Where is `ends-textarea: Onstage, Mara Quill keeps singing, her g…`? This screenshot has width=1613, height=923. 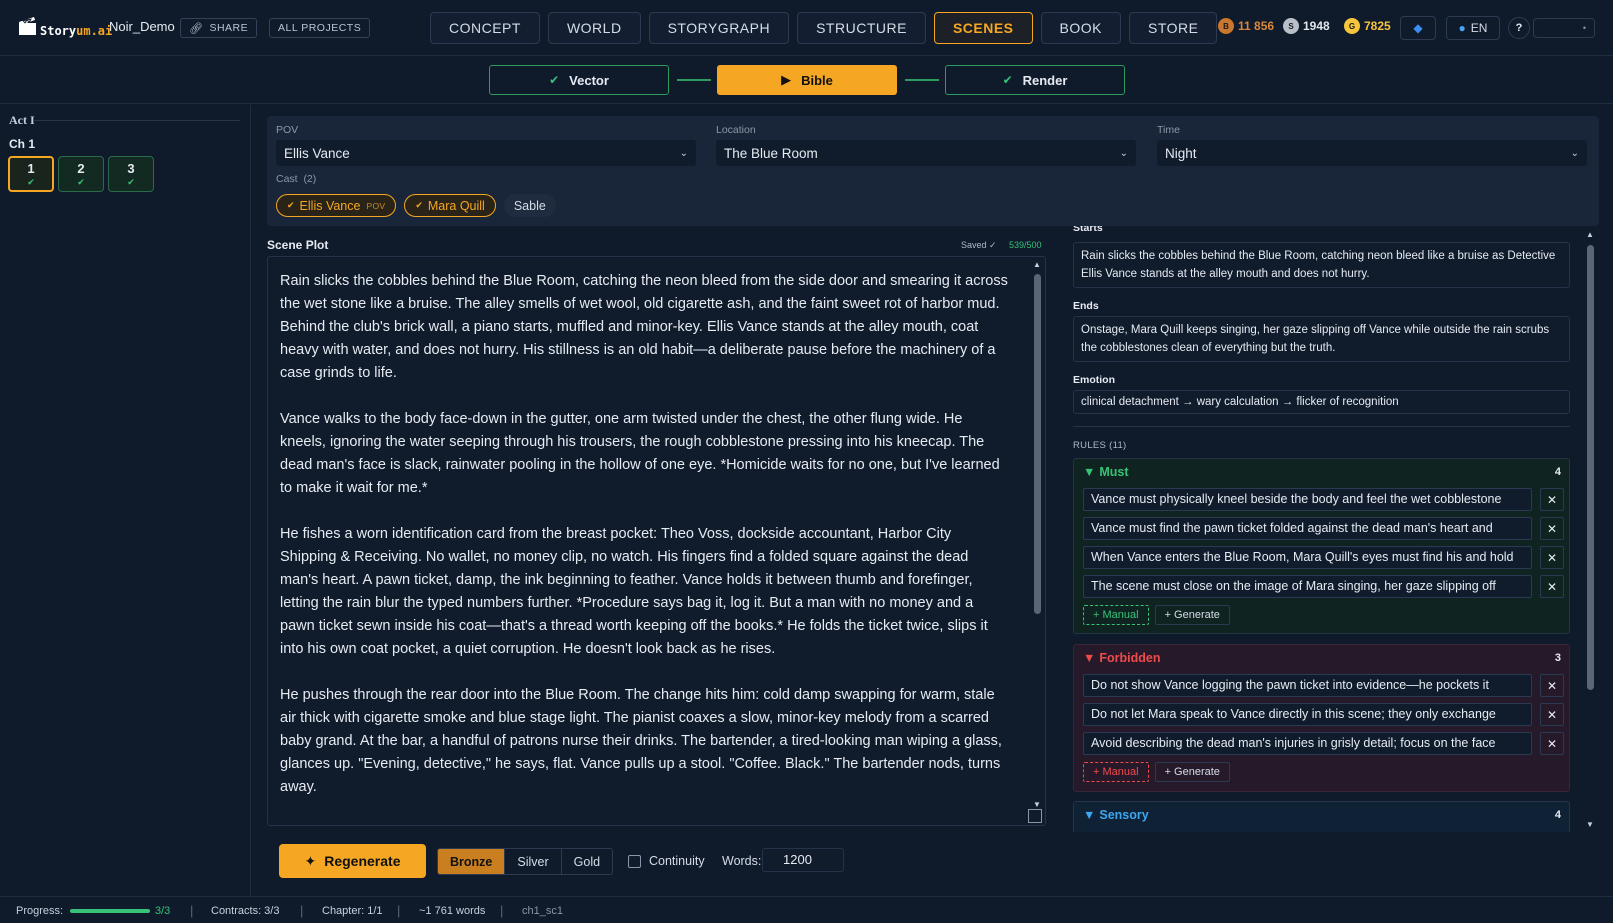 ends-textarea: Onstage, Mara Quill keeps singing, her g… is located at coordinates (1321, 339).